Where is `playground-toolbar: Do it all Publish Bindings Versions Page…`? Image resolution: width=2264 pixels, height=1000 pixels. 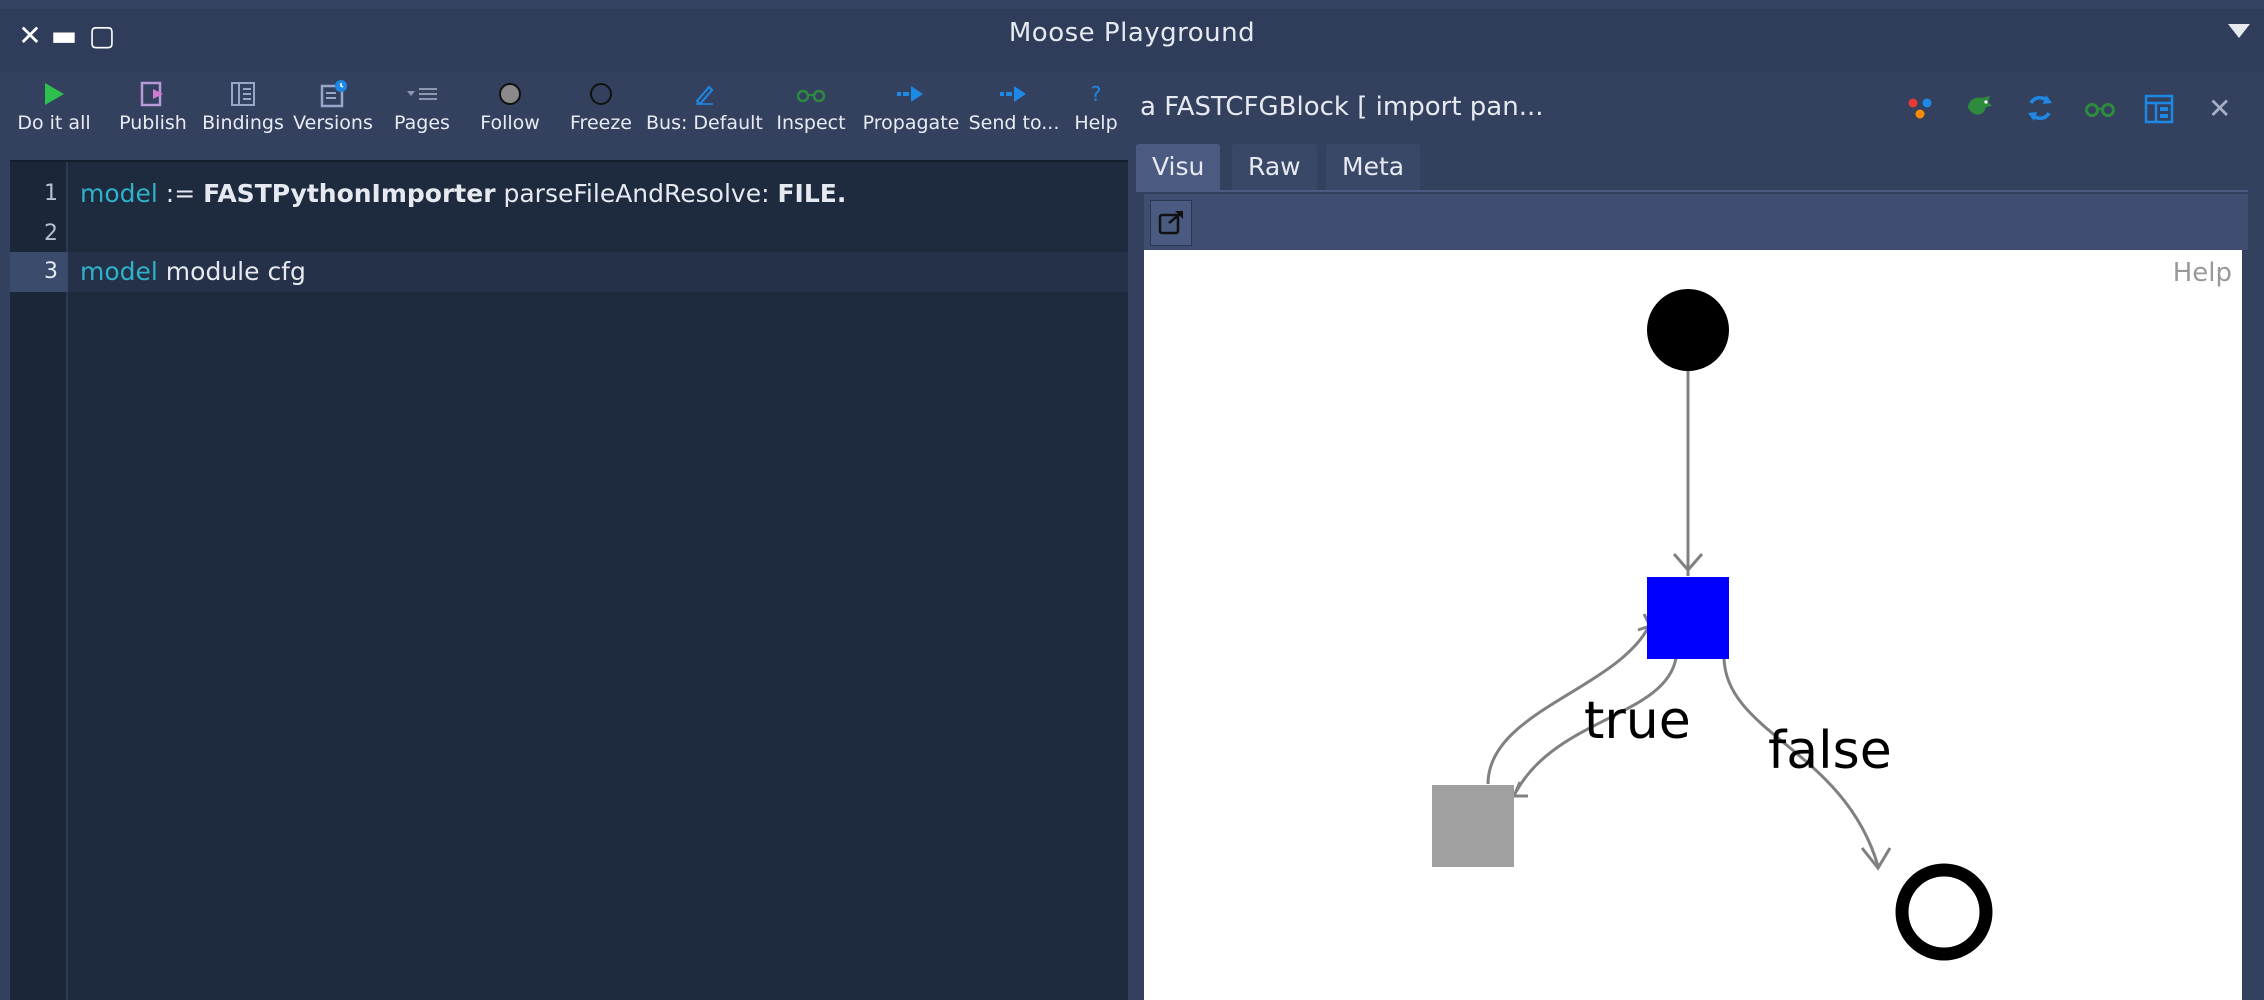
playground-toolbar: Do it all Publish Bindings Versions Page… is located at coordinates (568, 110).